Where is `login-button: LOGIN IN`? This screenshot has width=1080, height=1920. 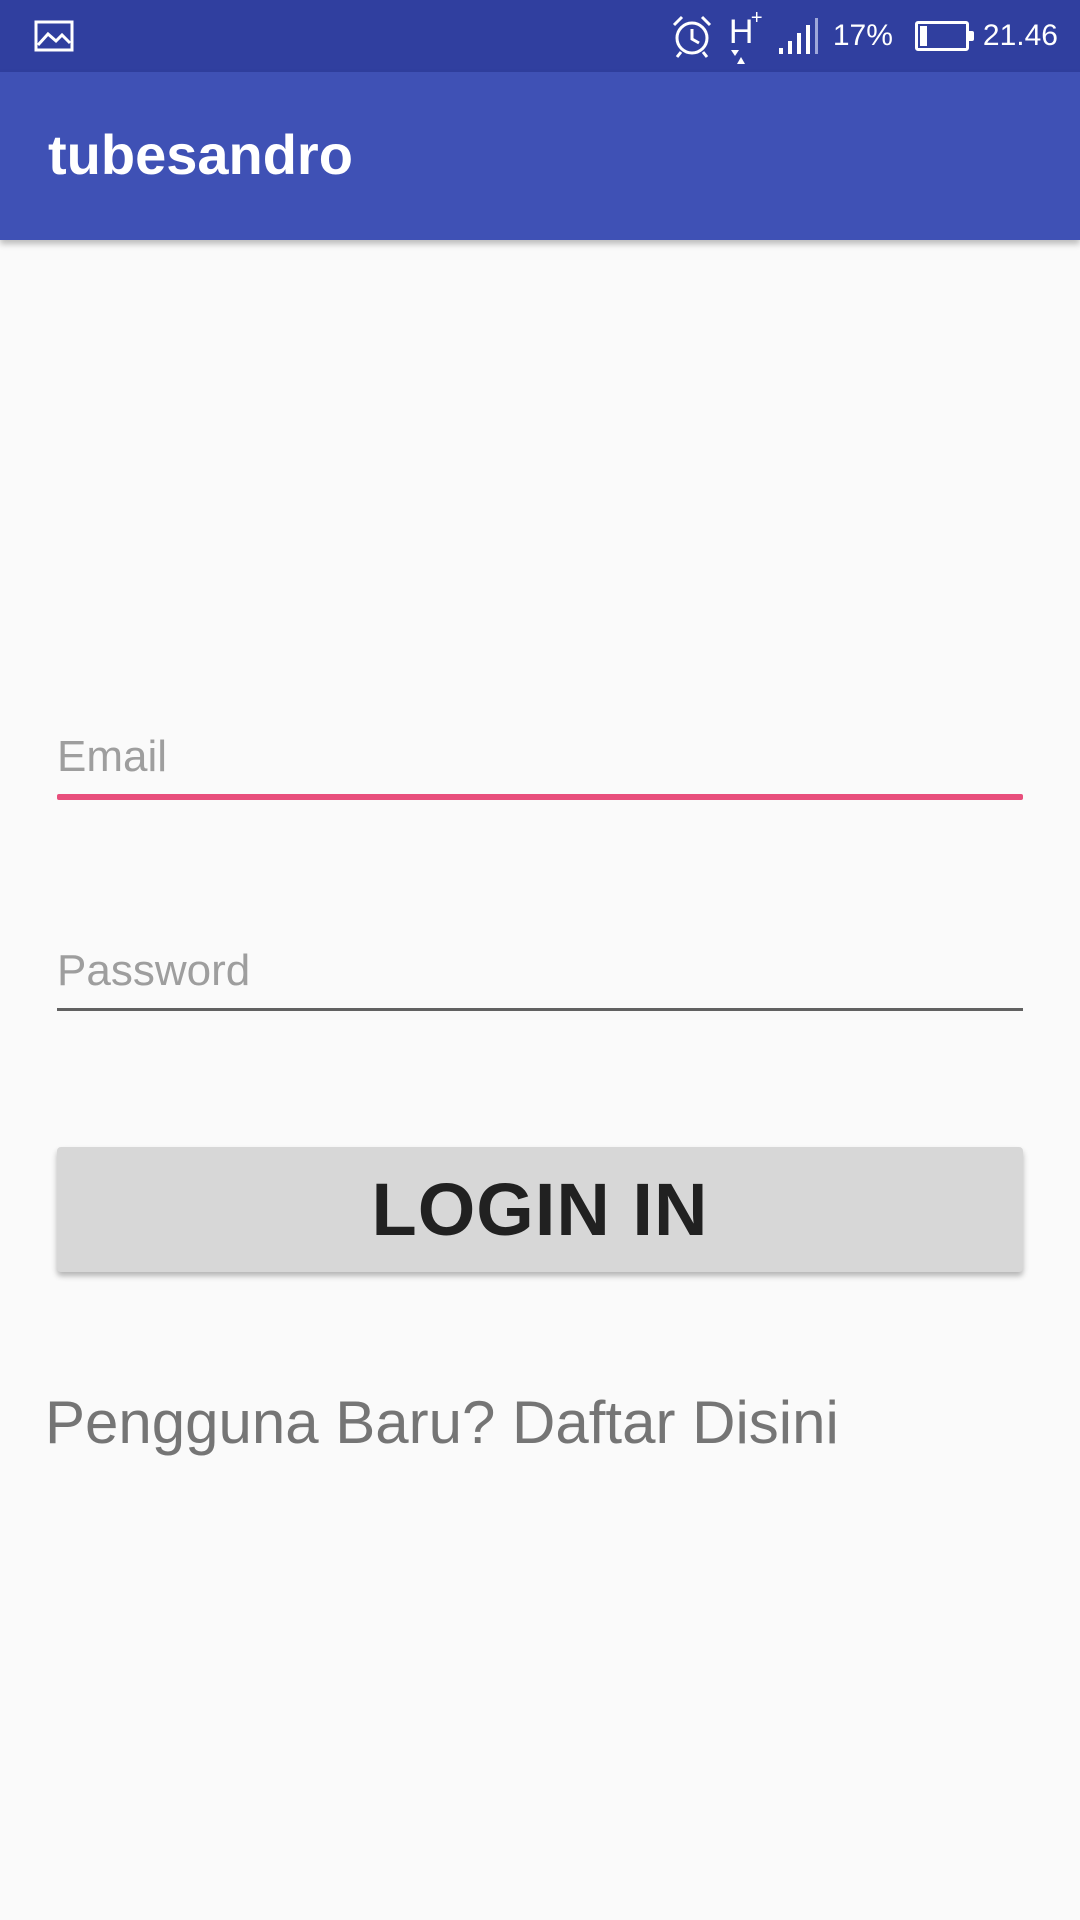 login-button: LOGIN IN is located at coordinates (540, 1209).